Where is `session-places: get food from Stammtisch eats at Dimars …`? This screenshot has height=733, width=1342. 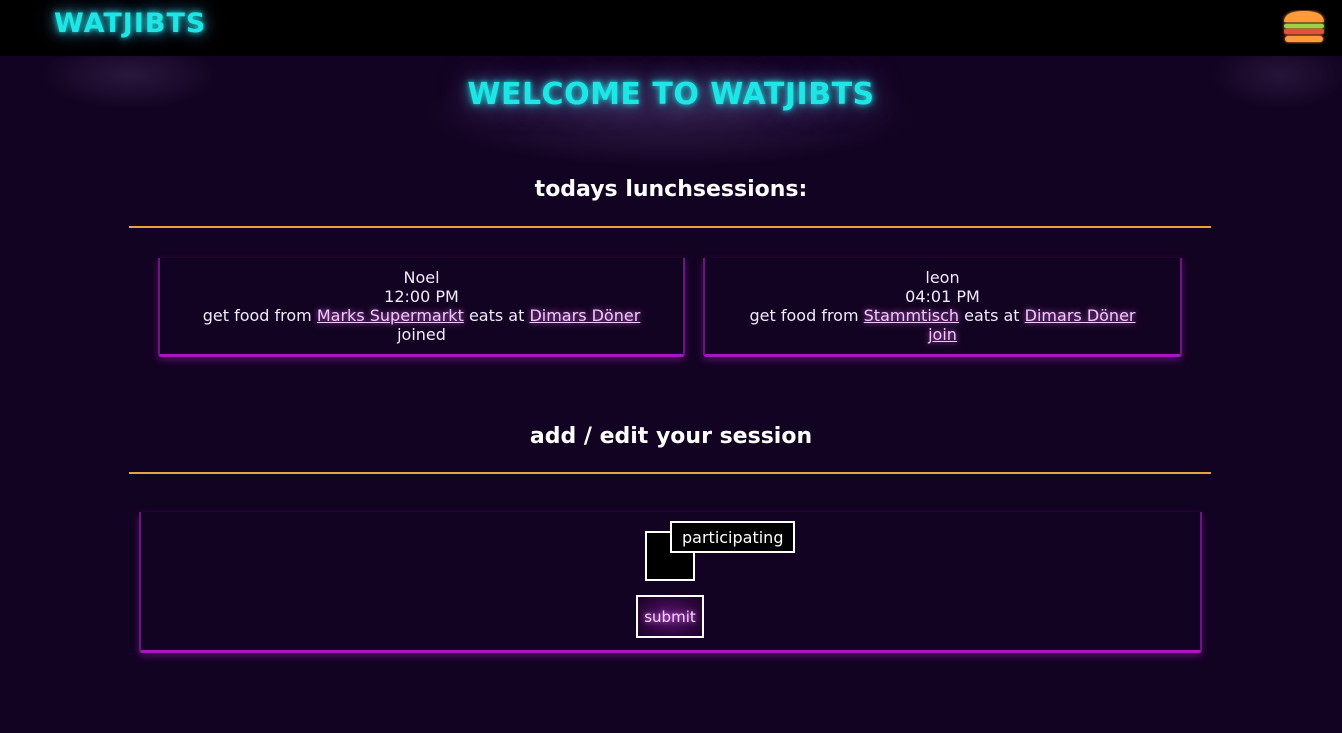
session-places: get food from Stammtisch eats at Dimars … is located at coordinates (942, 315).